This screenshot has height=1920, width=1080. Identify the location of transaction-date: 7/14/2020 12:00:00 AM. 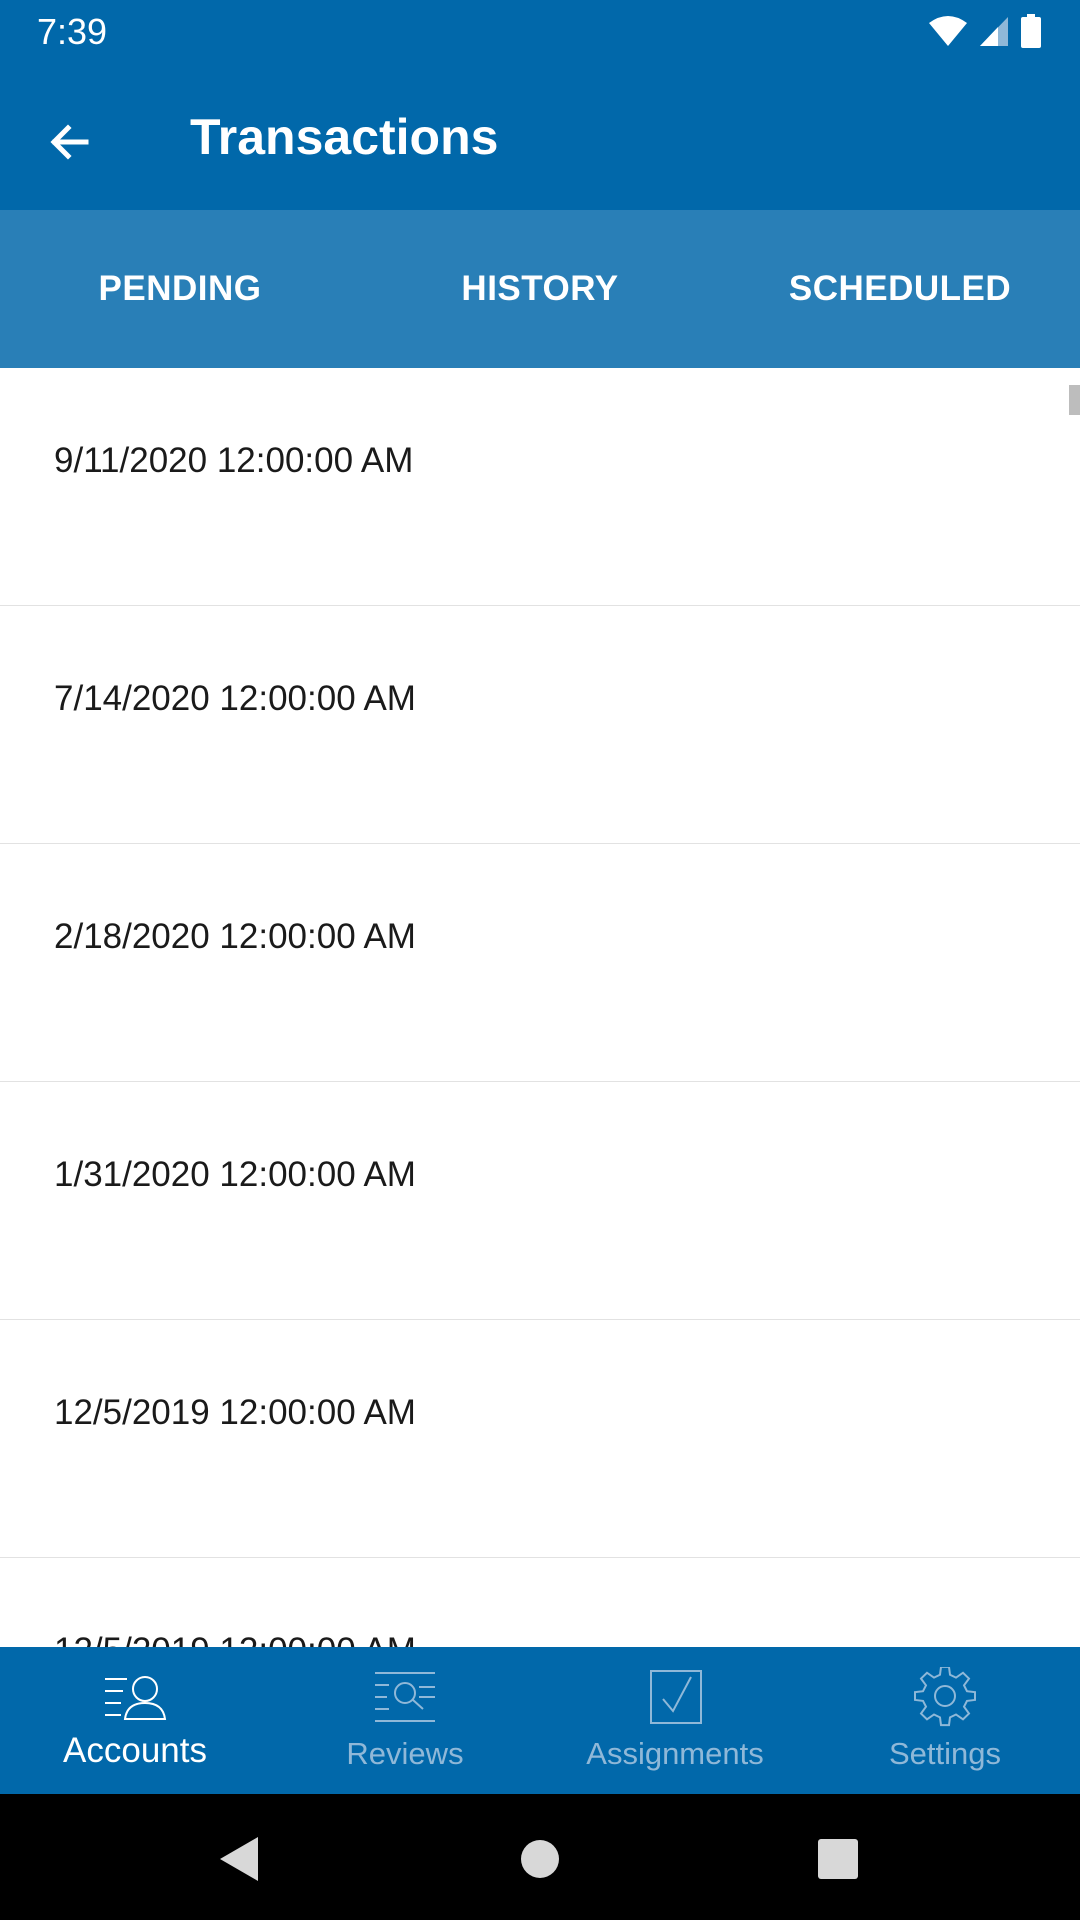
(235, 698).